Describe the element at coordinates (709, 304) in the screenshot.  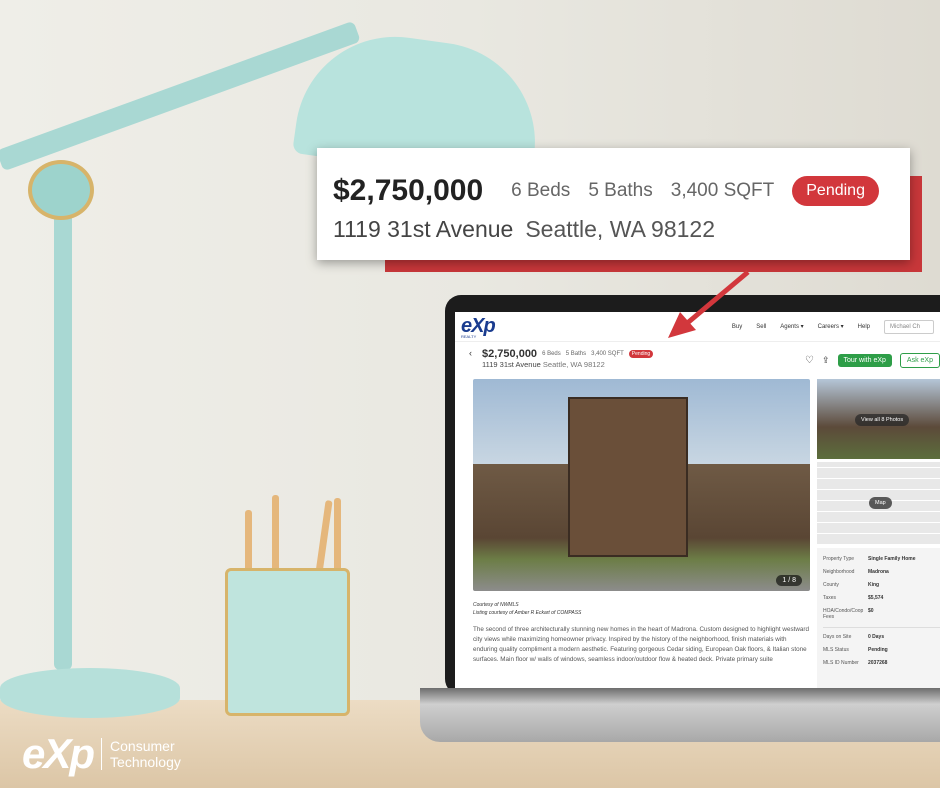
I see `arrow-icon` at that location.